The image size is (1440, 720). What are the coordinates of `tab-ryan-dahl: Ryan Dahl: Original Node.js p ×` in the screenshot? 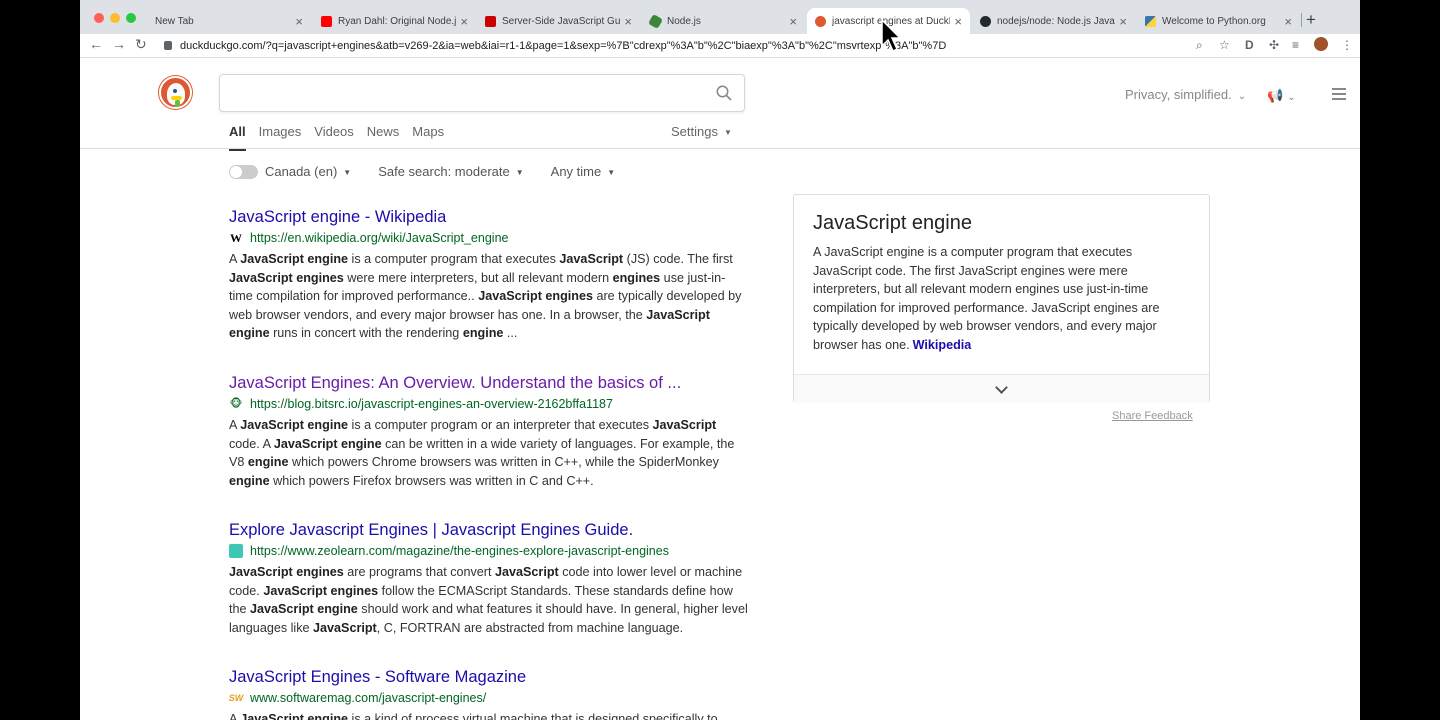 It's located at (394, 21).